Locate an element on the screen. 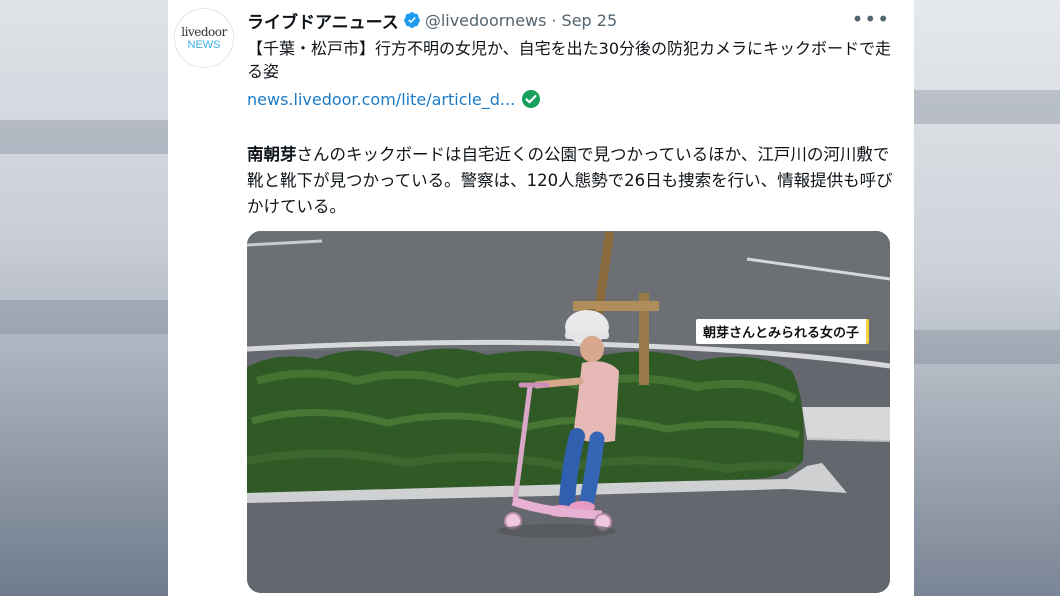 Image resolution: width=1060 pixels, height=596 pixels. tweet-header: ライブドアニュース @livedoornews · Sep 25 ••• is located at coordinates (570, 20).